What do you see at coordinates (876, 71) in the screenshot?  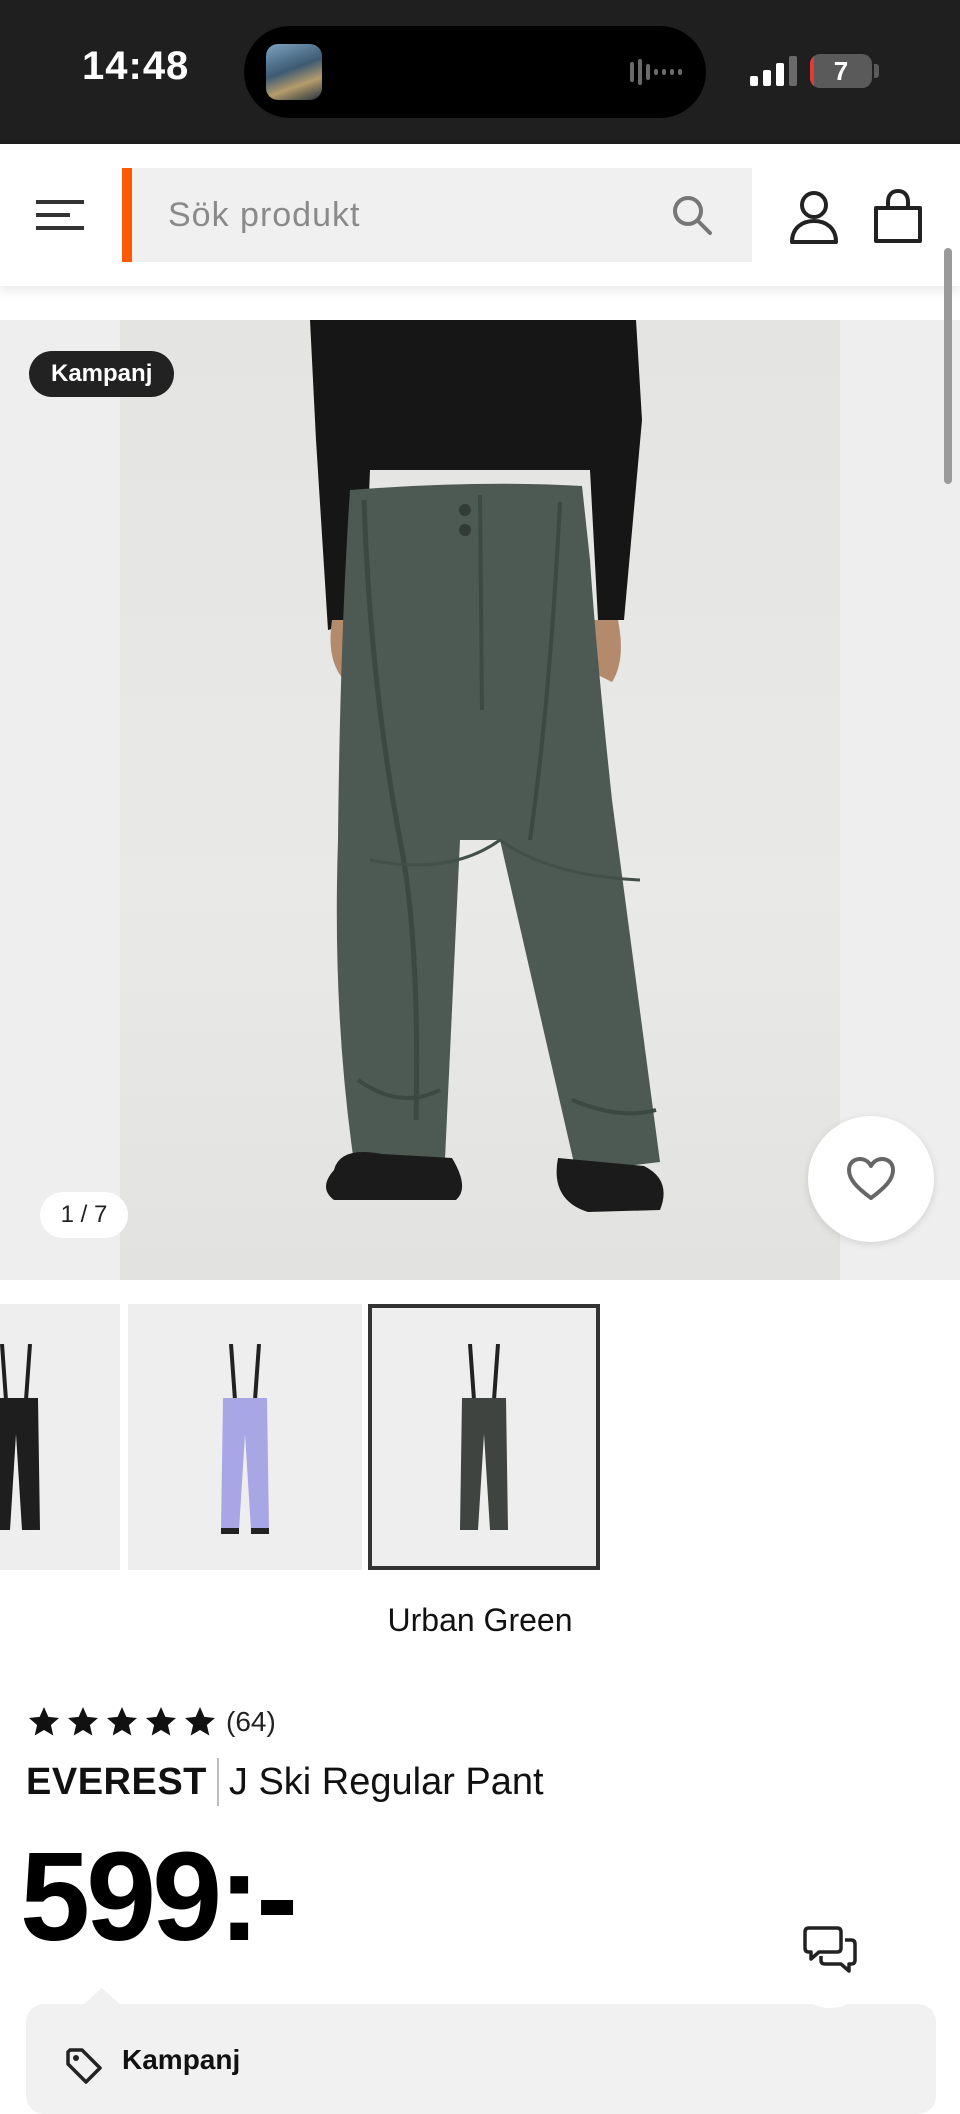 I see `battery-tip` at bounding box center [876, 71].